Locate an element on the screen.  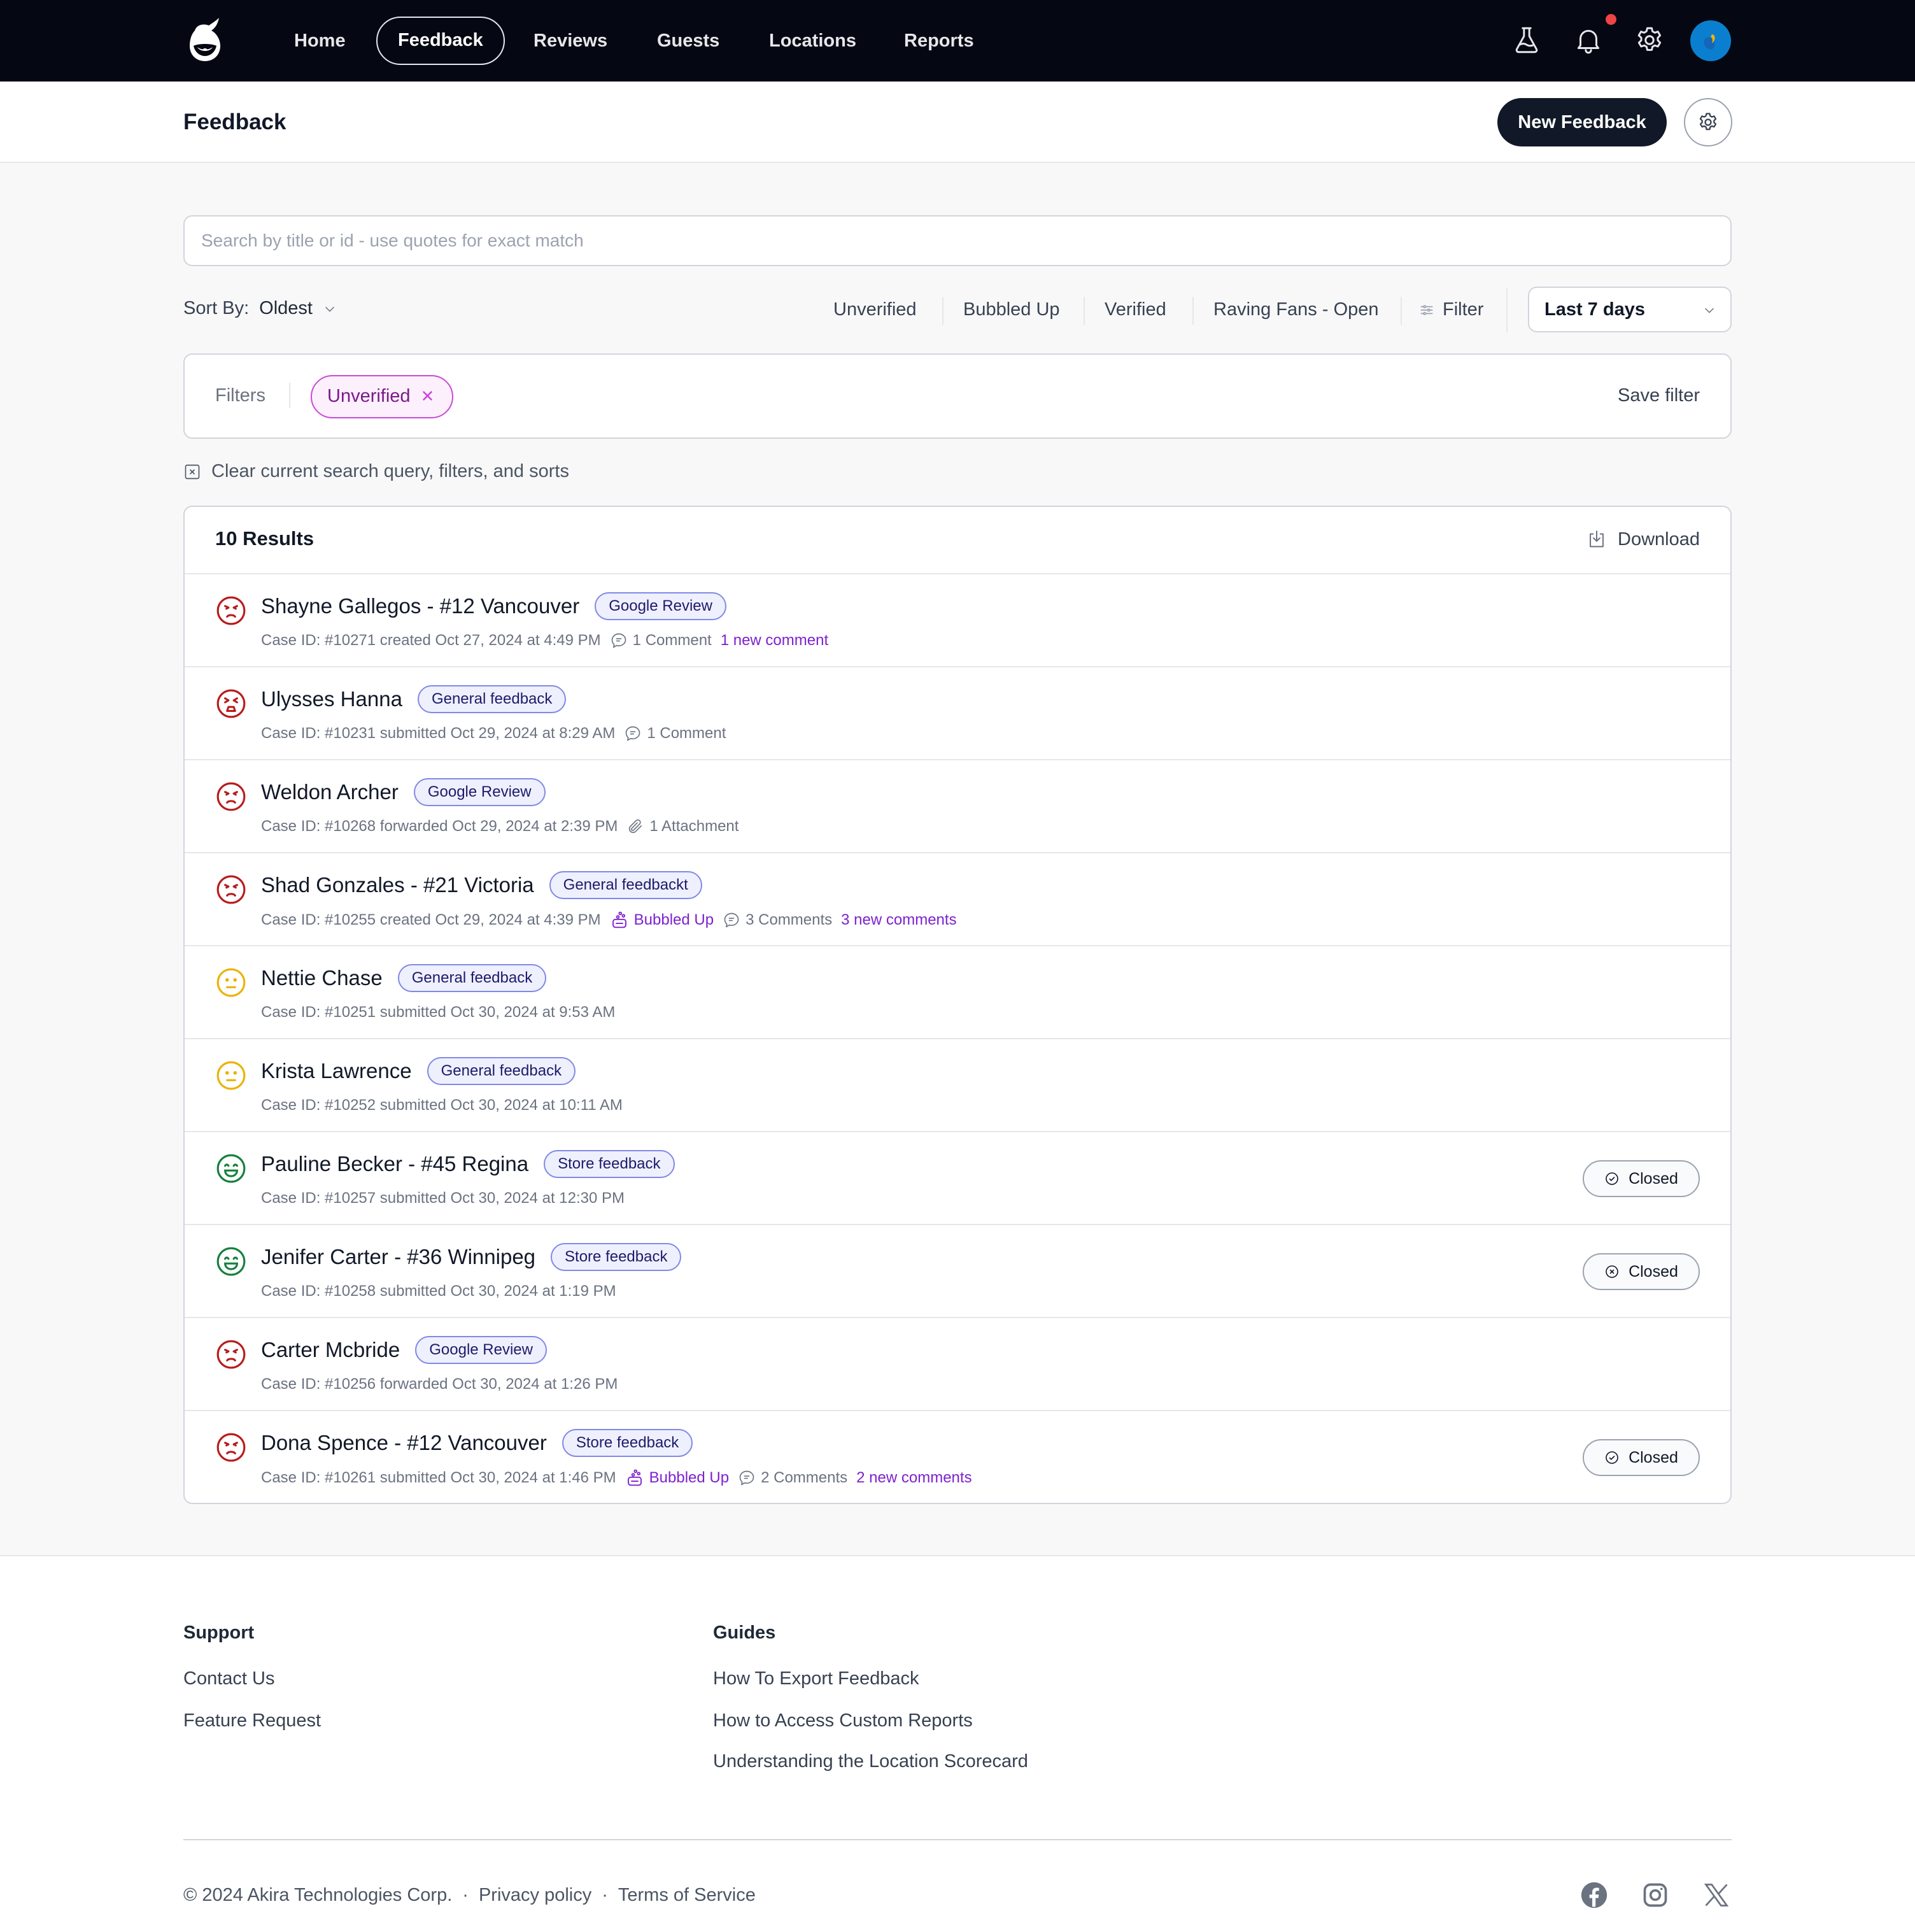
furious-face-icon is located at coordinates (231, 704).